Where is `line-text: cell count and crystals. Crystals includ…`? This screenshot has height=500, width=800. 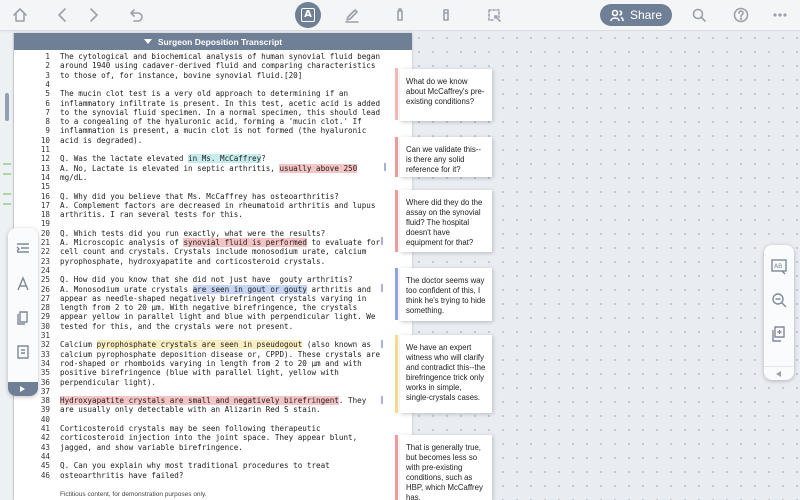
line-text: cell count and crystals. Crystals includ… is located at coordinates (213, 252).